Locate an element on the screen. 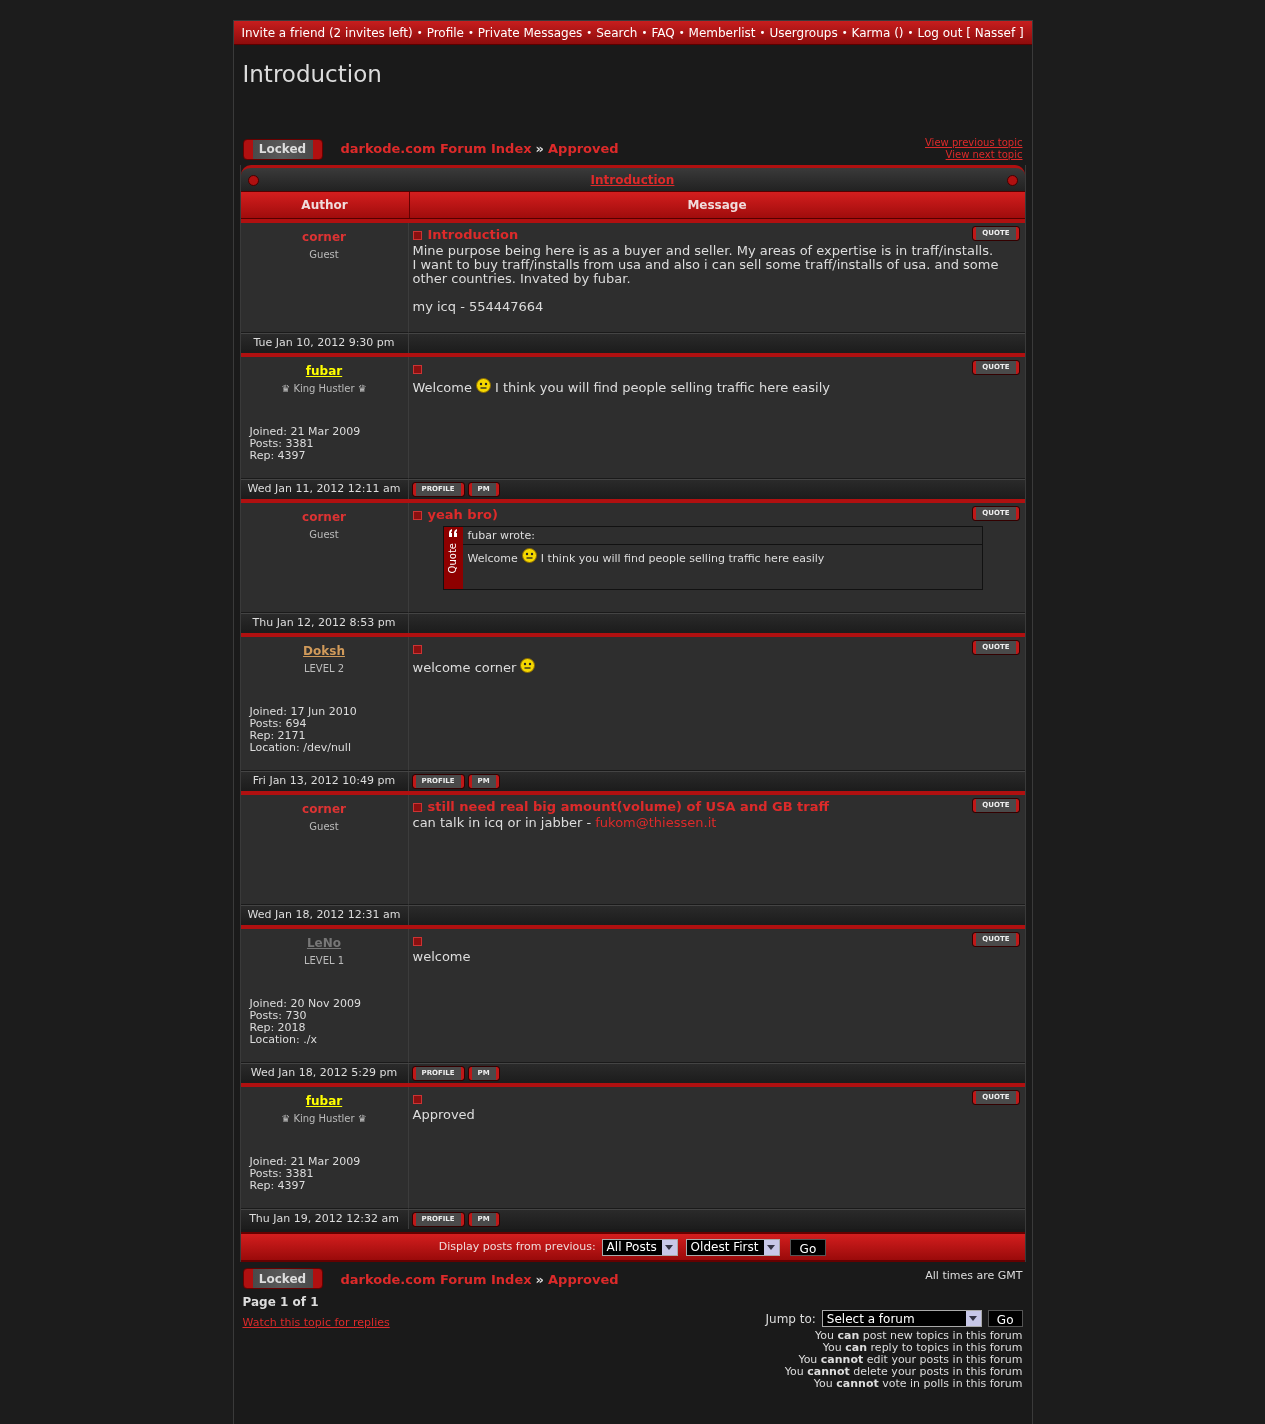  quote-author: fubar wrote: is located at coordinates (722, 536).